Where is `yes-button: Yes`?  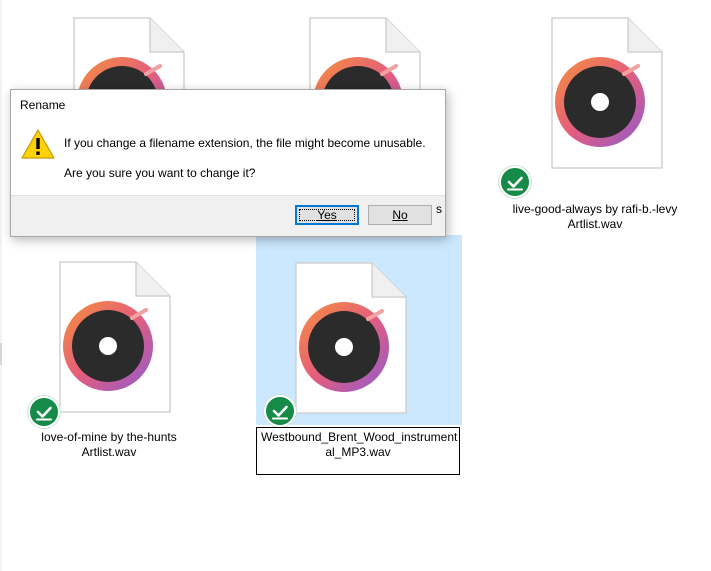 yes-button: Yes is located at coordinates (327, 215).